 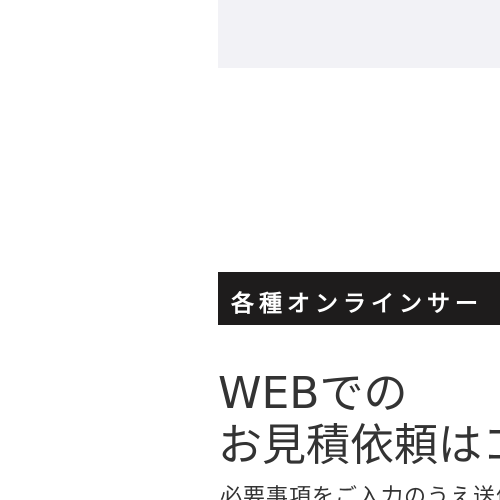 I want to click on section-label: 各種オンラインサー, so click(x=359, y=298).